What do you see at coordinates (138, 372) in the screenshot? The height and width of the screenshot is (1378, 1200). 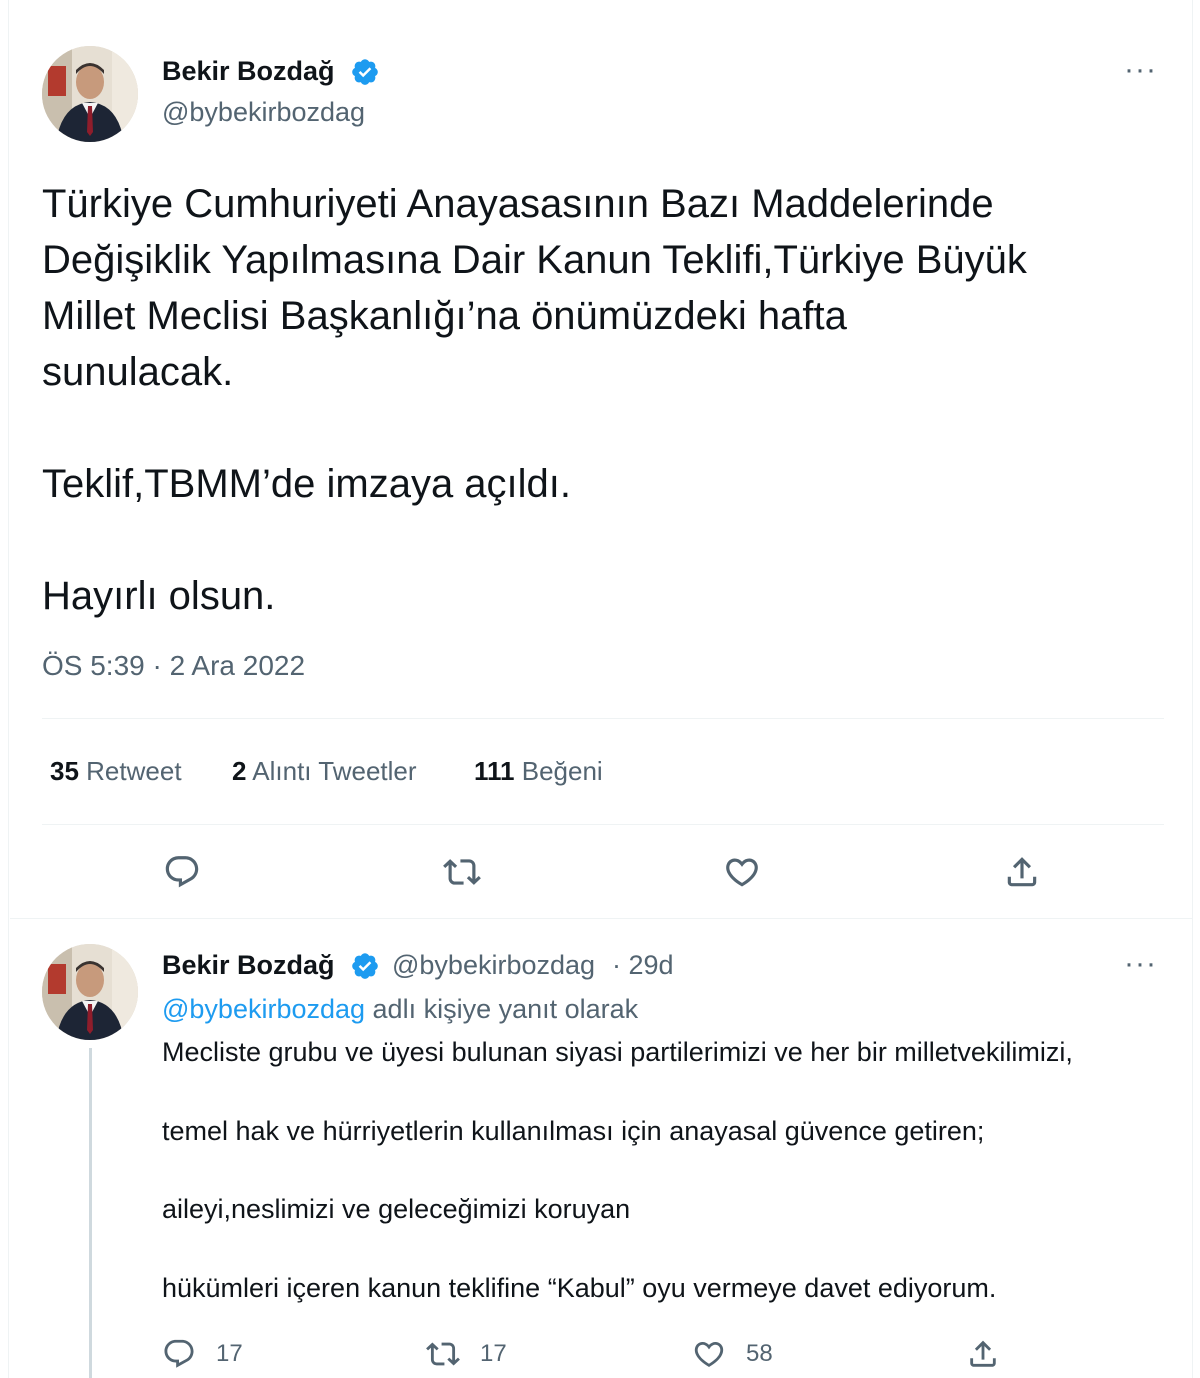 I see `tweet-text-line: sunulacak.` at bounding box center [138, 372].